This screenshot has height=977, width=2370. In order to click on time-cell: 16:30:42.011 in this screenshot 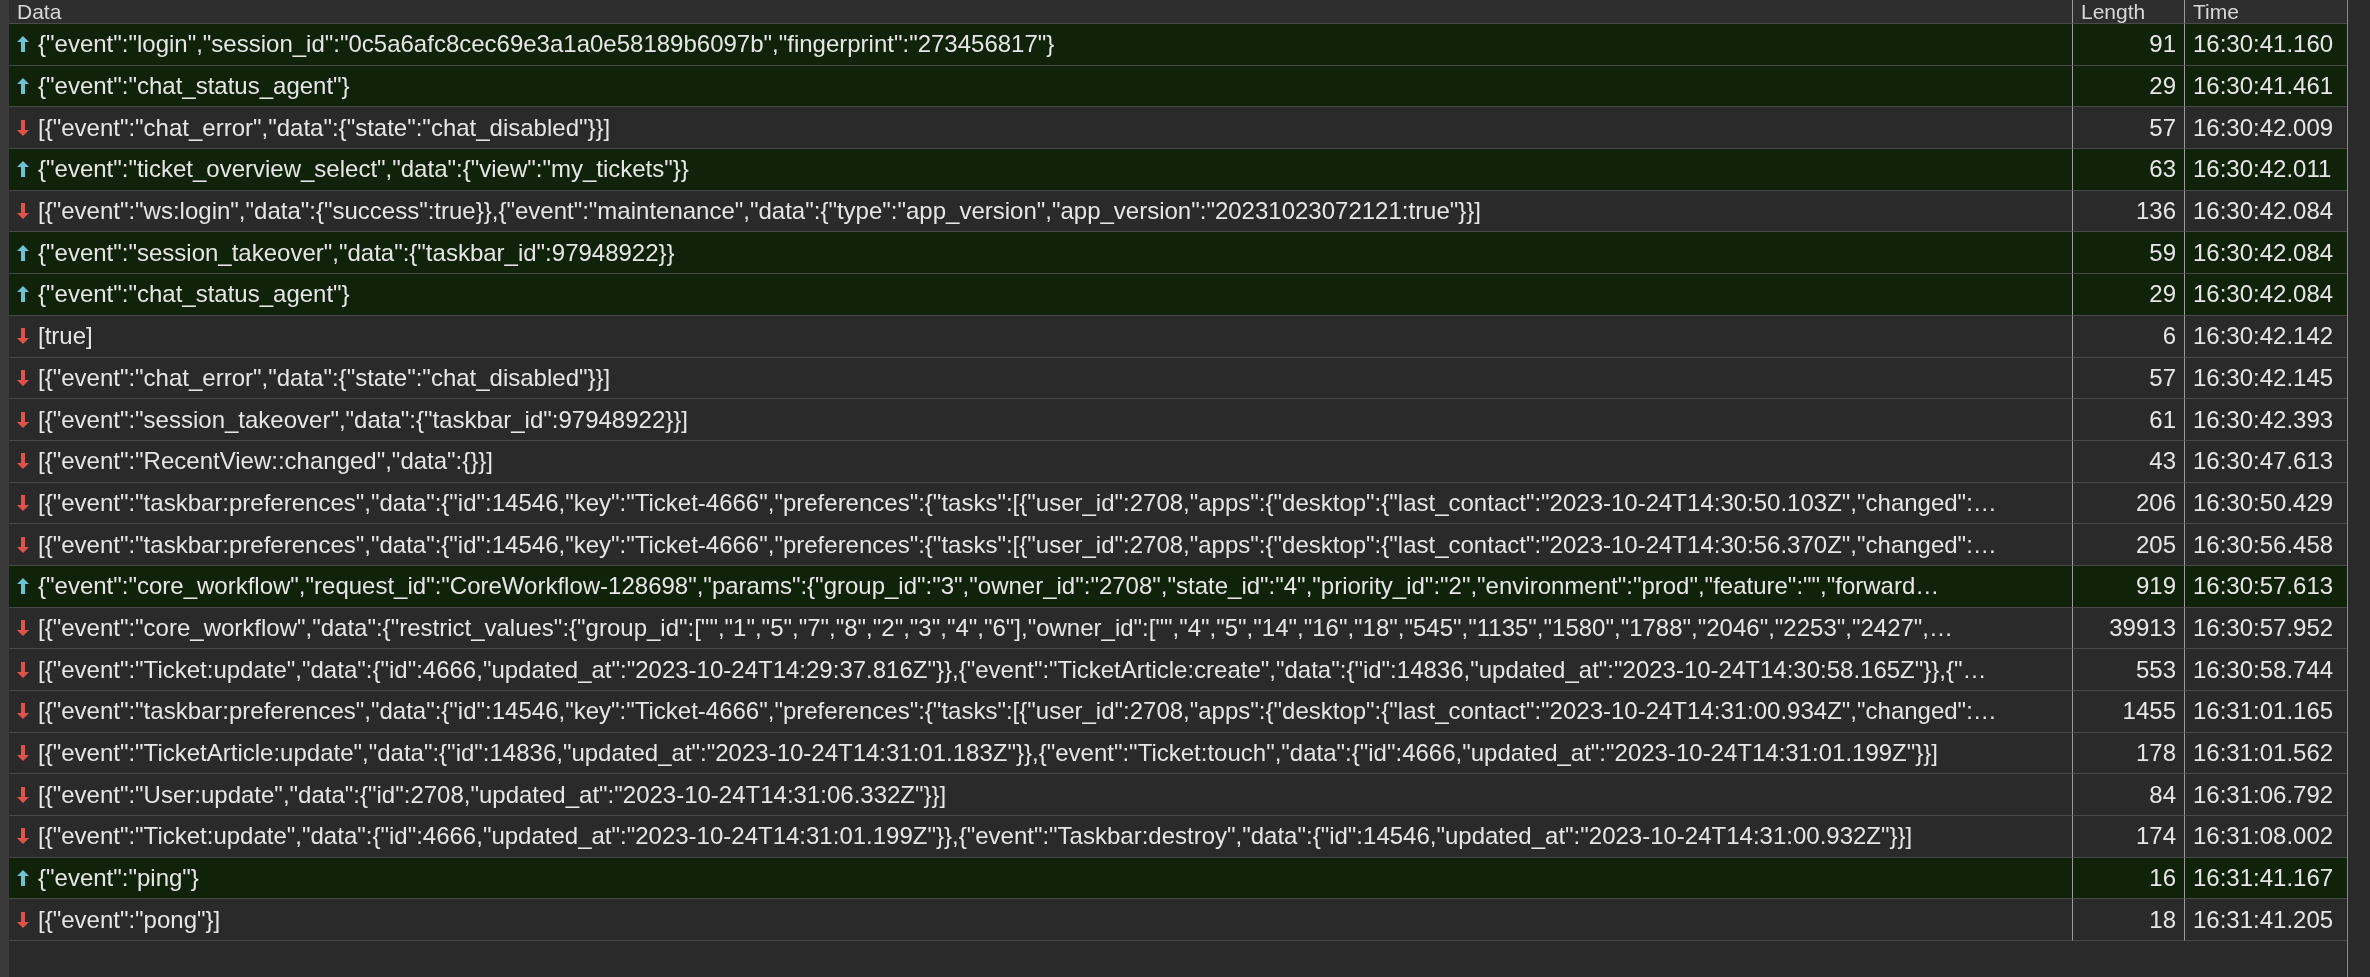, I will do `click(2266, 170)`.